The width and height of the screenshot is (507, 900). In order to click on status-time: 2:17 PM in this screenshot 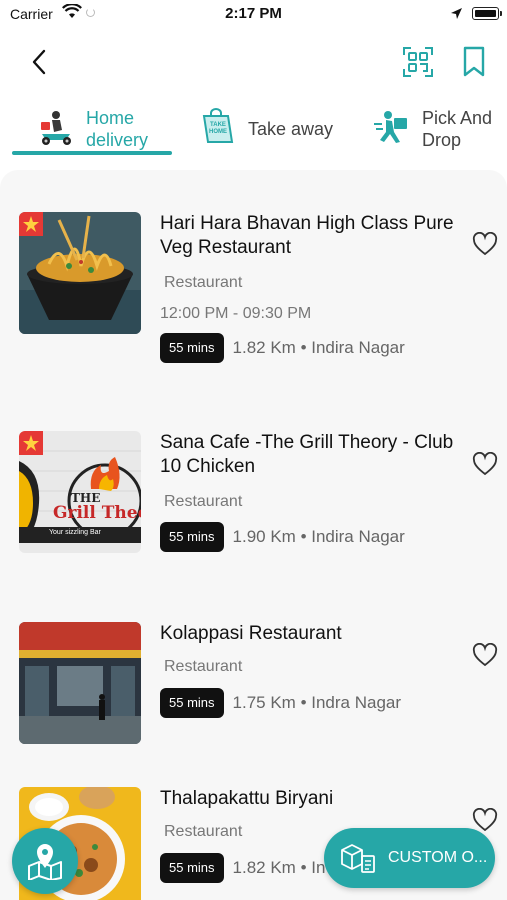, I will do `click(253, 13)`.